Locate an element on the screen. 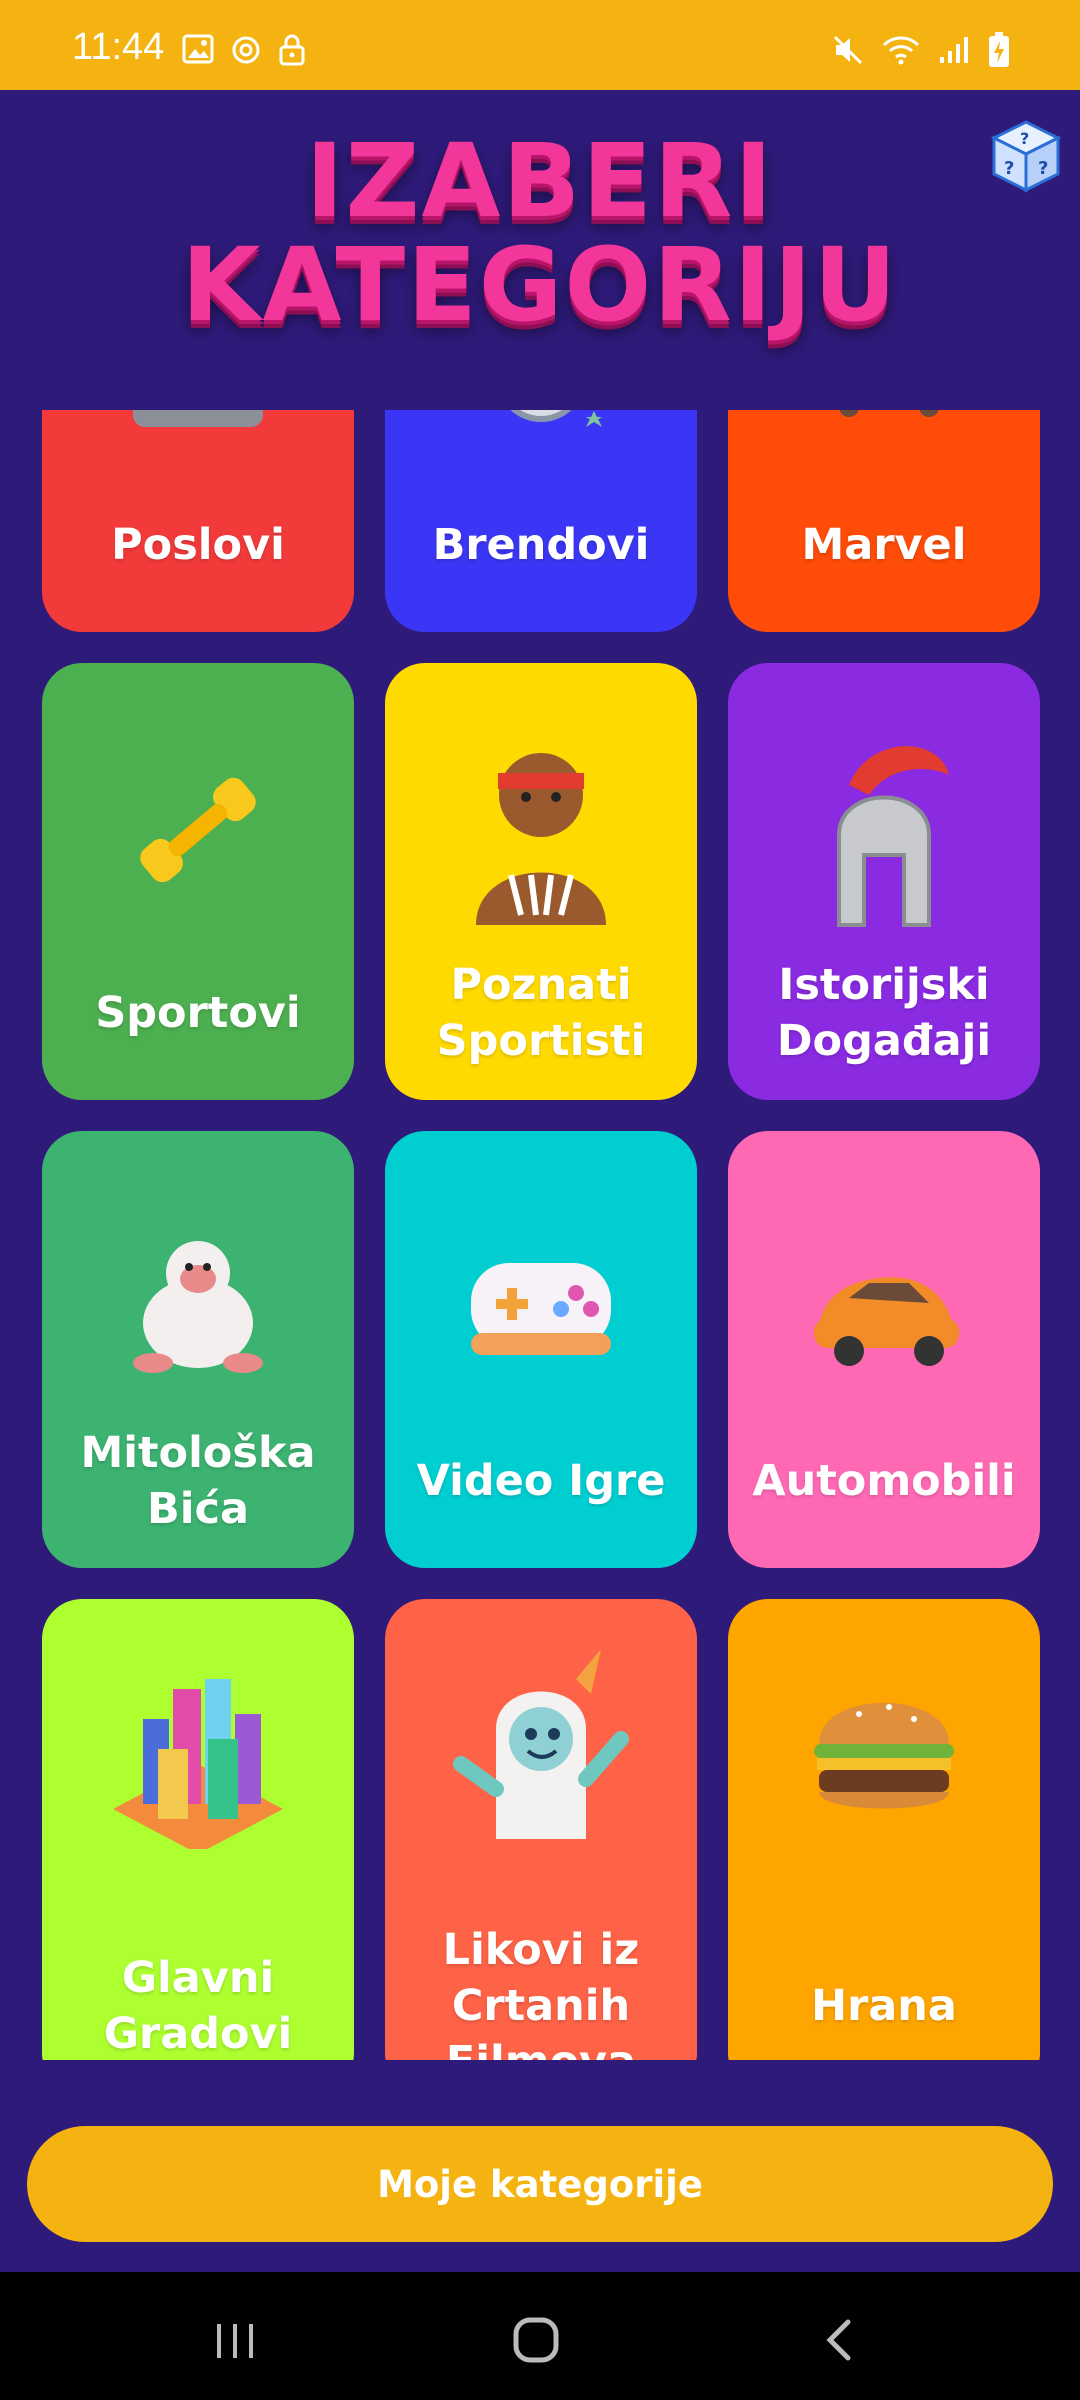  page-title: IZABERI KATEGORIJU is located at coordinates (540, 245).